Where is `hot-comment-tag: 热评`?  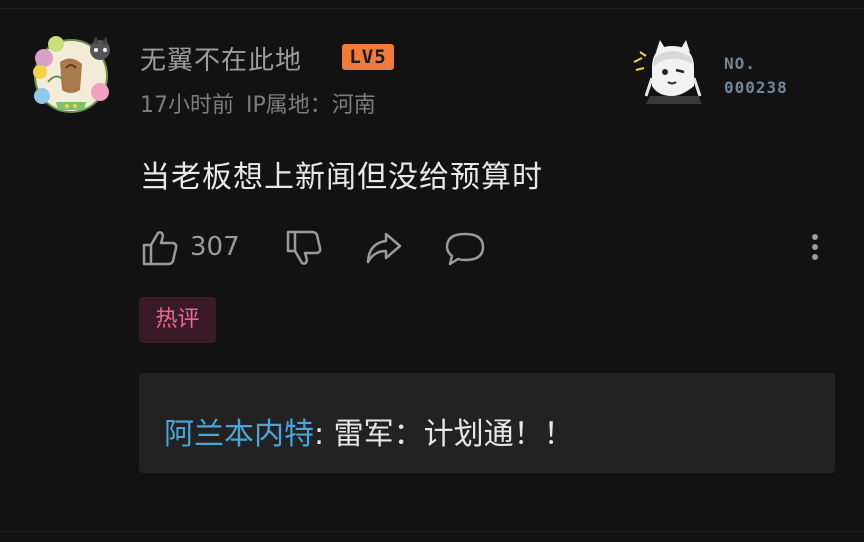 hot-comment-tag: 热评 is located at coordinates (177, 320).